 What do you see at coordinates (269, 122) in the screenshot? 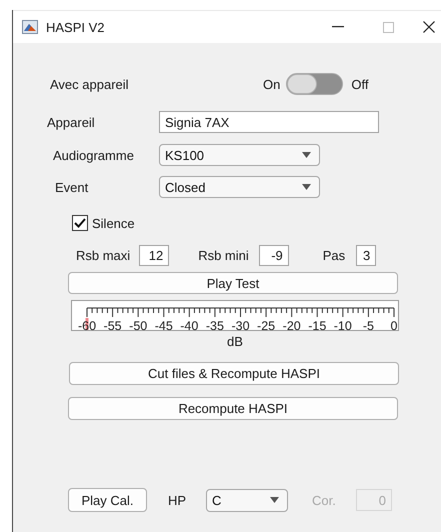
I see `input-field: Signia 7AX` at bounding box center [269, 122].